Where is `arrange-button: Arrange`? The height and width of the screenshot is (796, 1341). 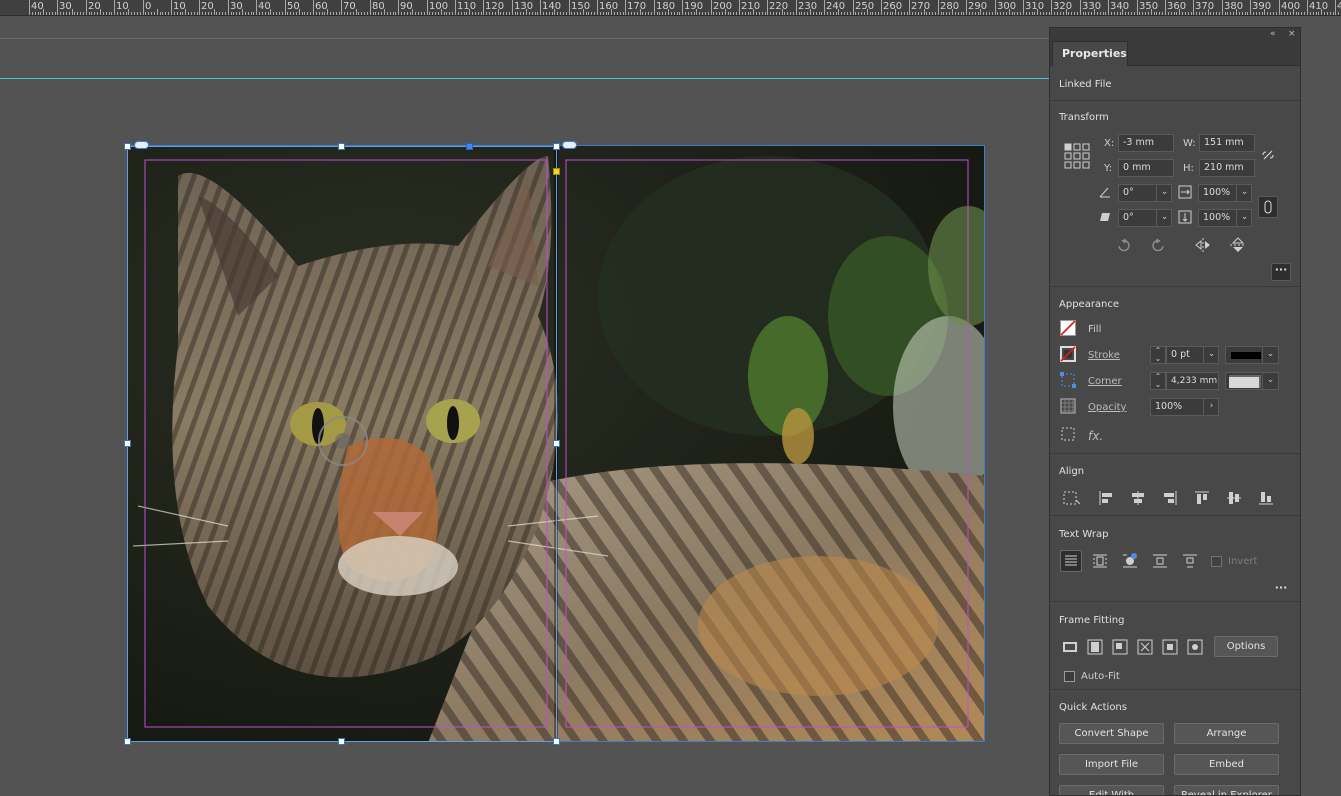
arrange-button: Arrange is located at coordinates (1226, 733).